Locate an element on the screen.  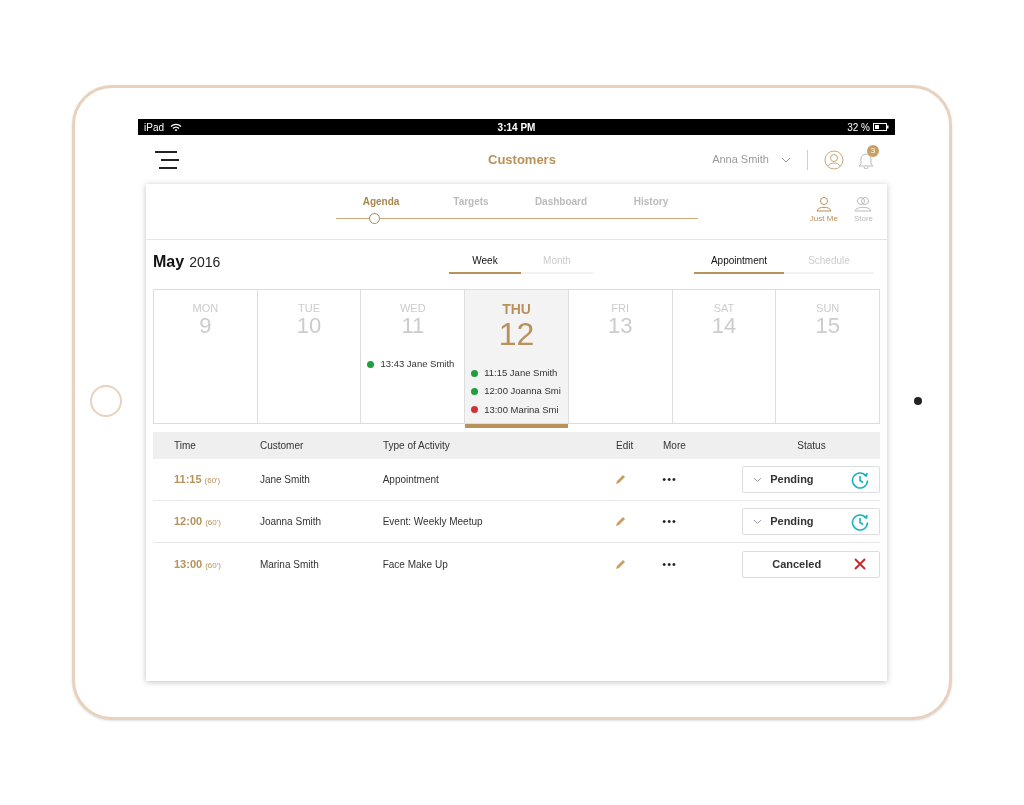
tab-slider-thumb is located at coordinates (374, 218).